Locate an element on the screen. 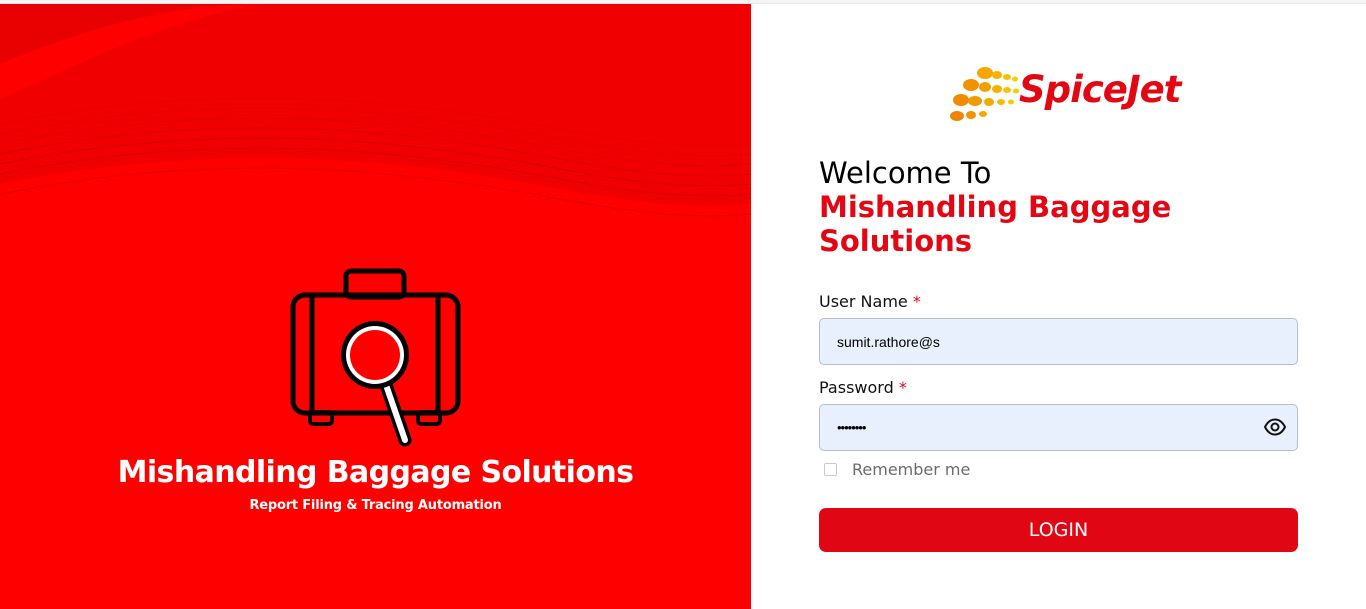 Image resolution: width=1366 pixels, height=609 pixels. remember-me: Remember me is located at coordinates (897, 469).